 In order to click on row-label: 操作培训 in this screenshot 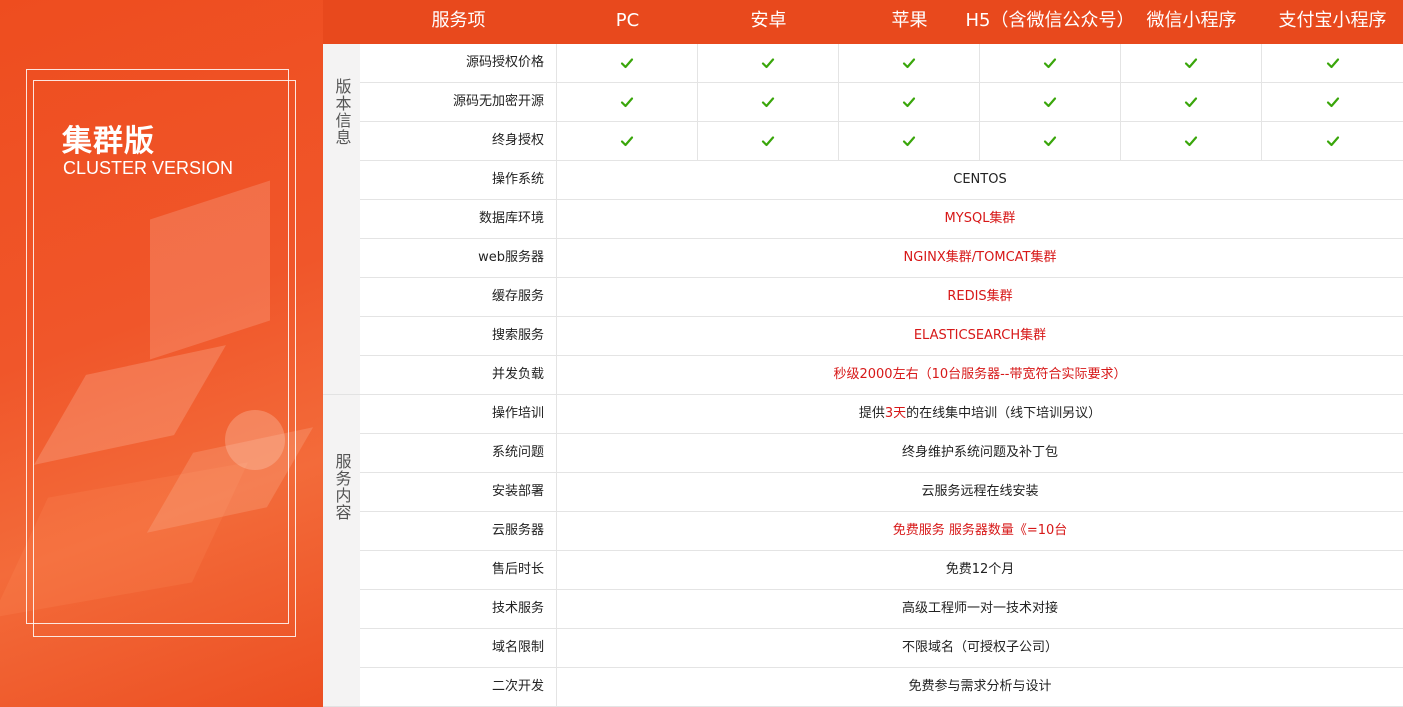, I will do `click(458, 414)`.